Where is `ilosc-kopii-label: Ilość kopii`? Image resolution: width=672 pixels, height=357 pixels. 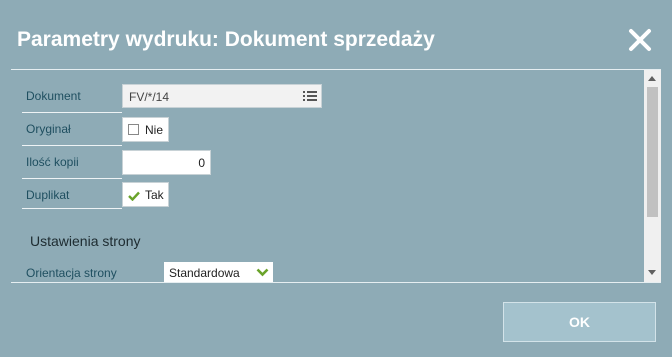 ilosc-kopii-label: Ilość kopii is located at coordinates (52, 162).